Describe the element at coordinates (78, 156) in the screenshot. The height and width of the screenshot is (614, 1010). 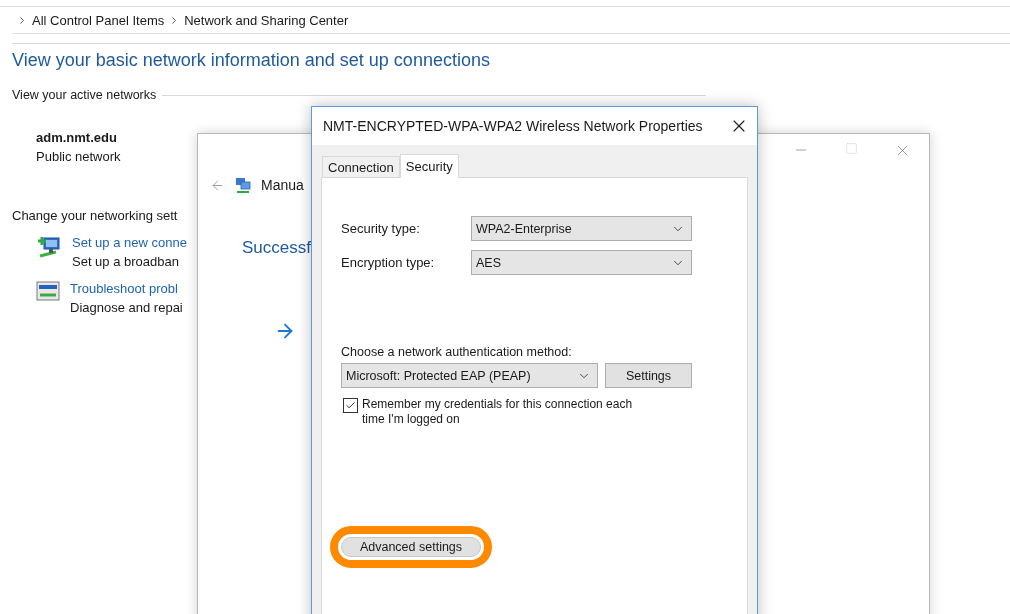
I see `network-type: Public network` at that location.